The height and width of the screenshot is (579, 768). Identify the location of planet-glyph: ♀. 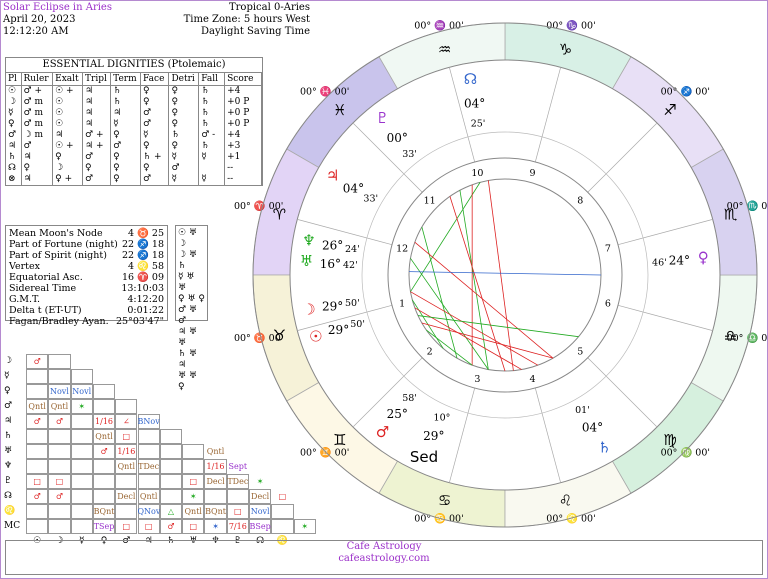
(703, 258).